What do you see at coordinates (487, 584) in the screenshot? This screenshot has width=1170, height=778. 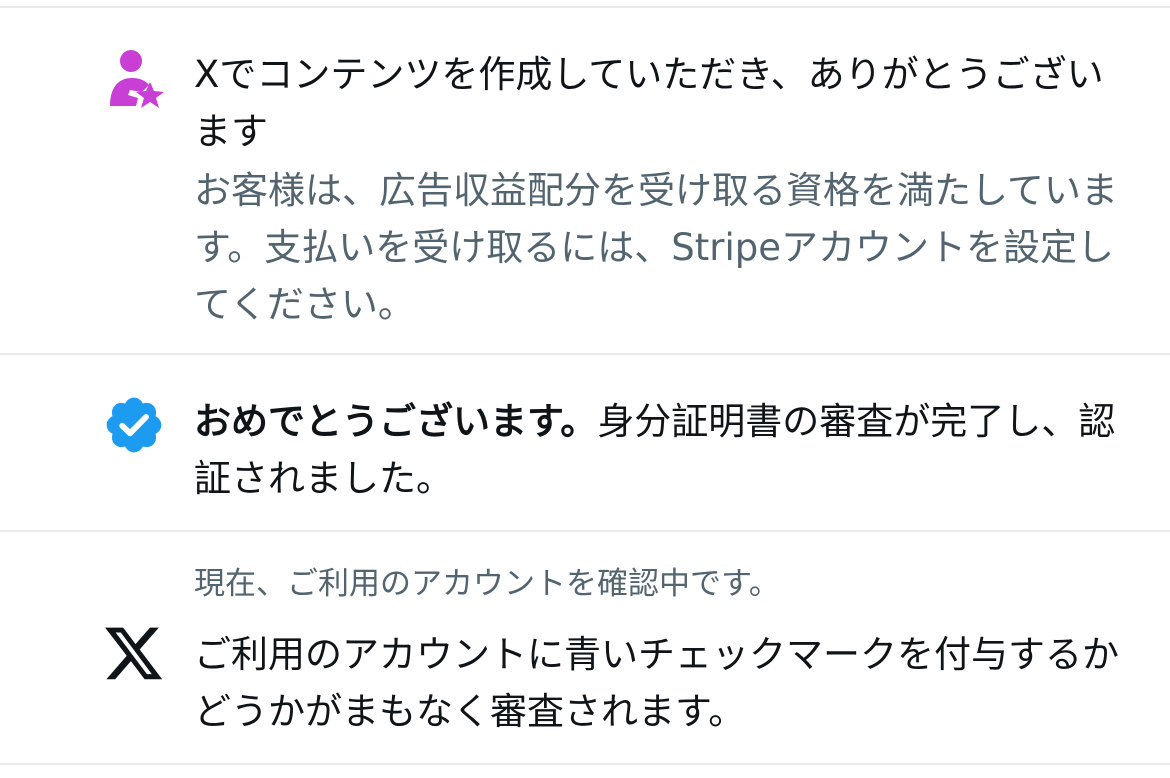 I see `notification-subtitle: 現在、ご利用のアカウントを確認中です。` at bounding box center [487, 584].